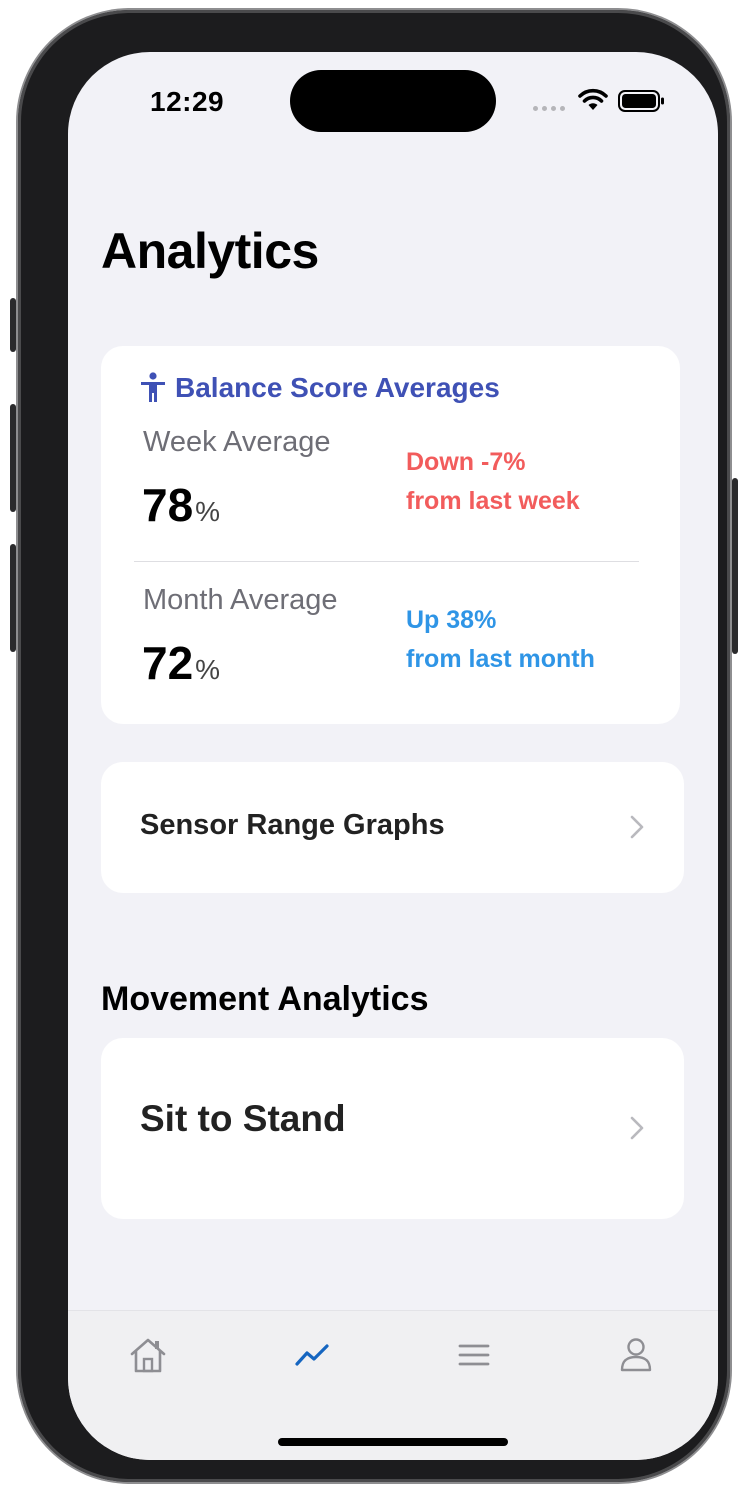  I want to click on tab-home, so click(148, 1355).